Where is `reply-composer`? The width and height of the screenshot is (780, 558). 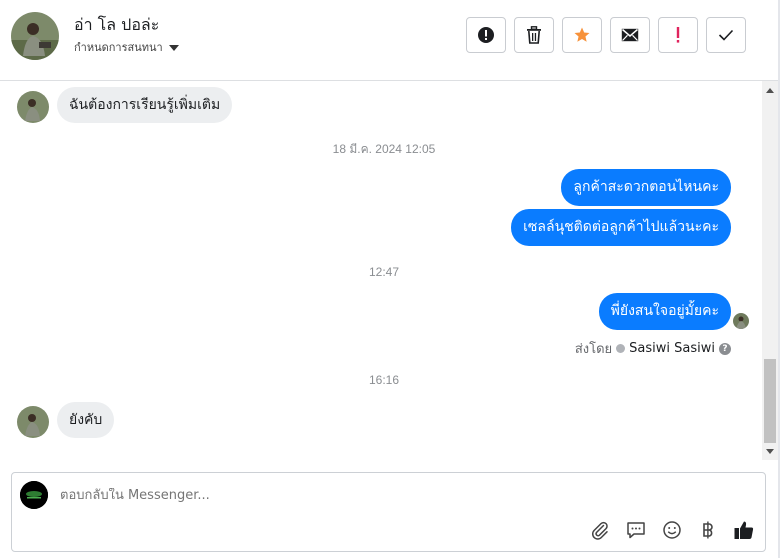
reply-composer is located at coordinates (388, 512).